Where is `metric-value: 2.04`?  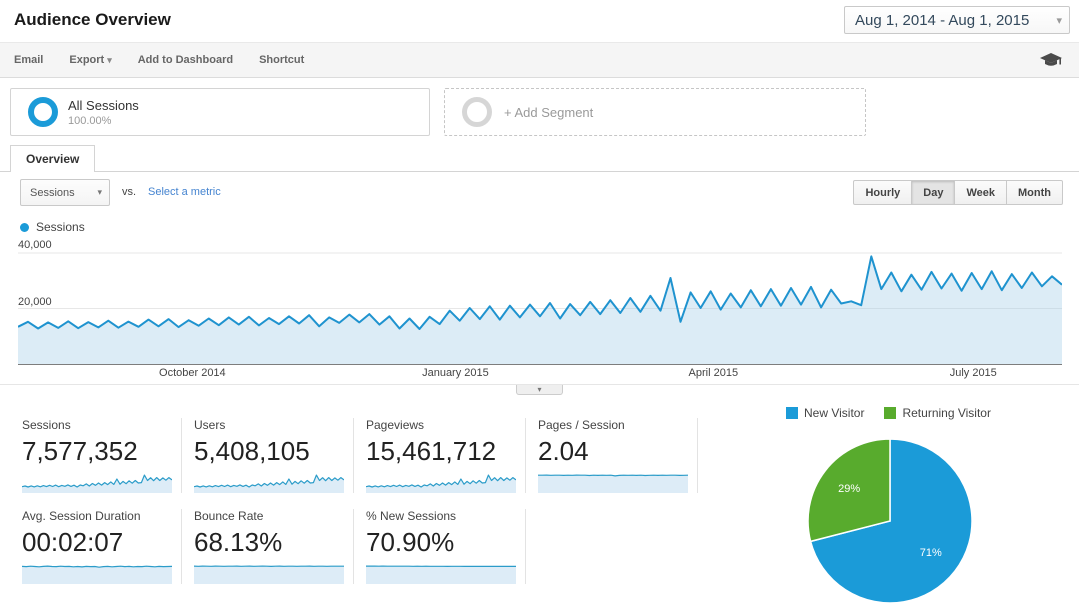 metric-value: 2.04 is located at coordinates (563, 451).